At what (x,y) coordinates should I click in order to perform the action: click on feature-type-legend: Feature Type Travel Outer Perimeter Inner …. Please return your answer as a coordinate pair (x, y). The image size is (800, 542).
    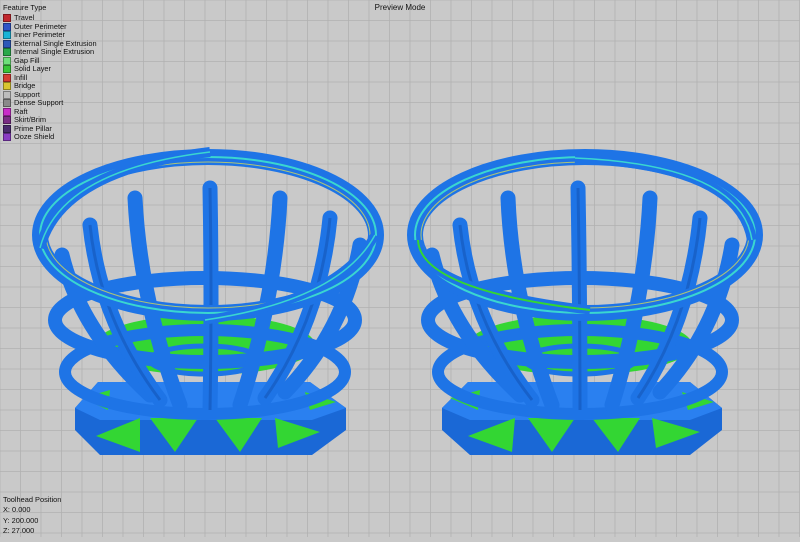
    Looking at the image, I should click on (50, 72).